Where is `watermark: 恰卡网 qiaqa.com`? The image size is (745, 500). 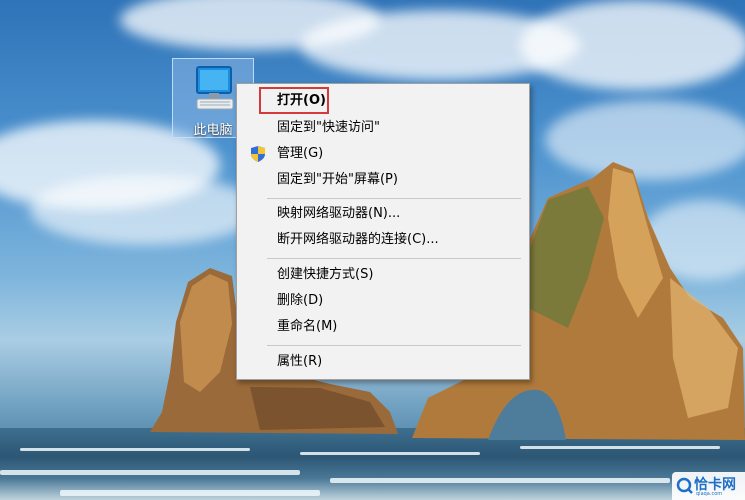
watermark: 恰卡网 qiaqa.com is located at coordinates (708, 486).